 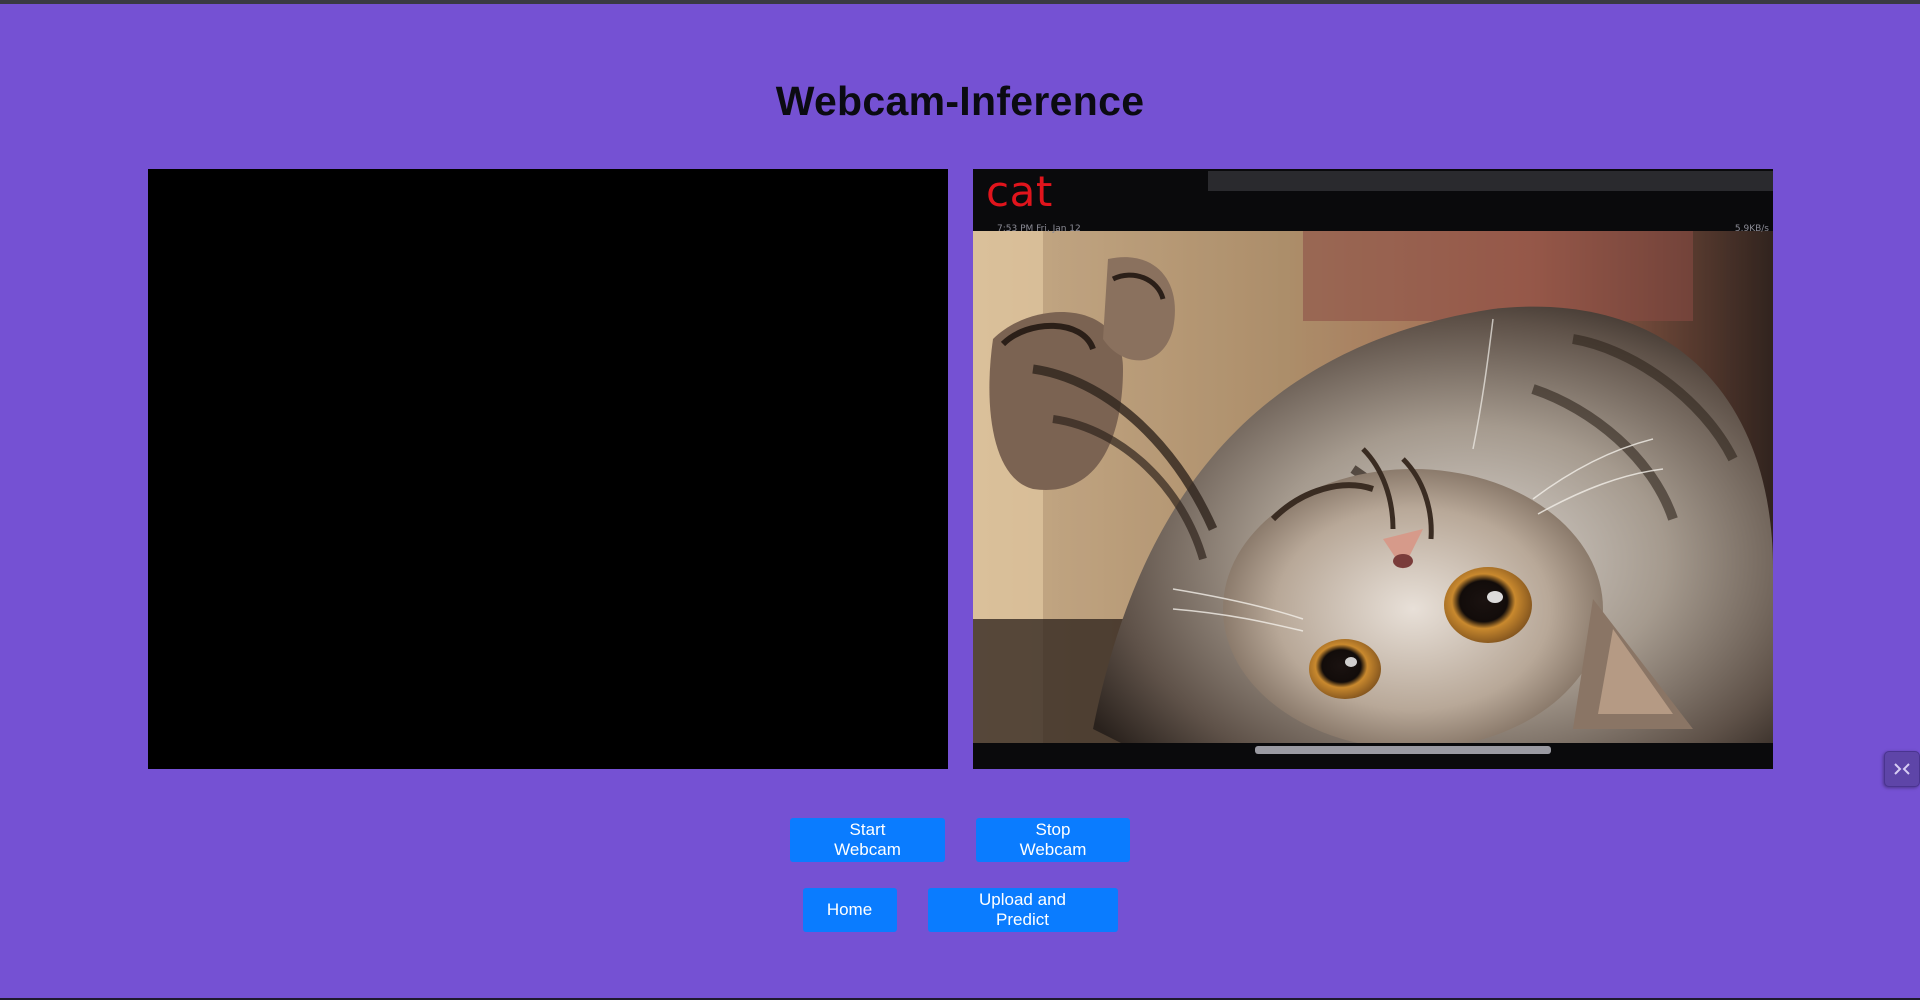 I want to click on collapse-arrows-icon, so click(x=1902, y=769).